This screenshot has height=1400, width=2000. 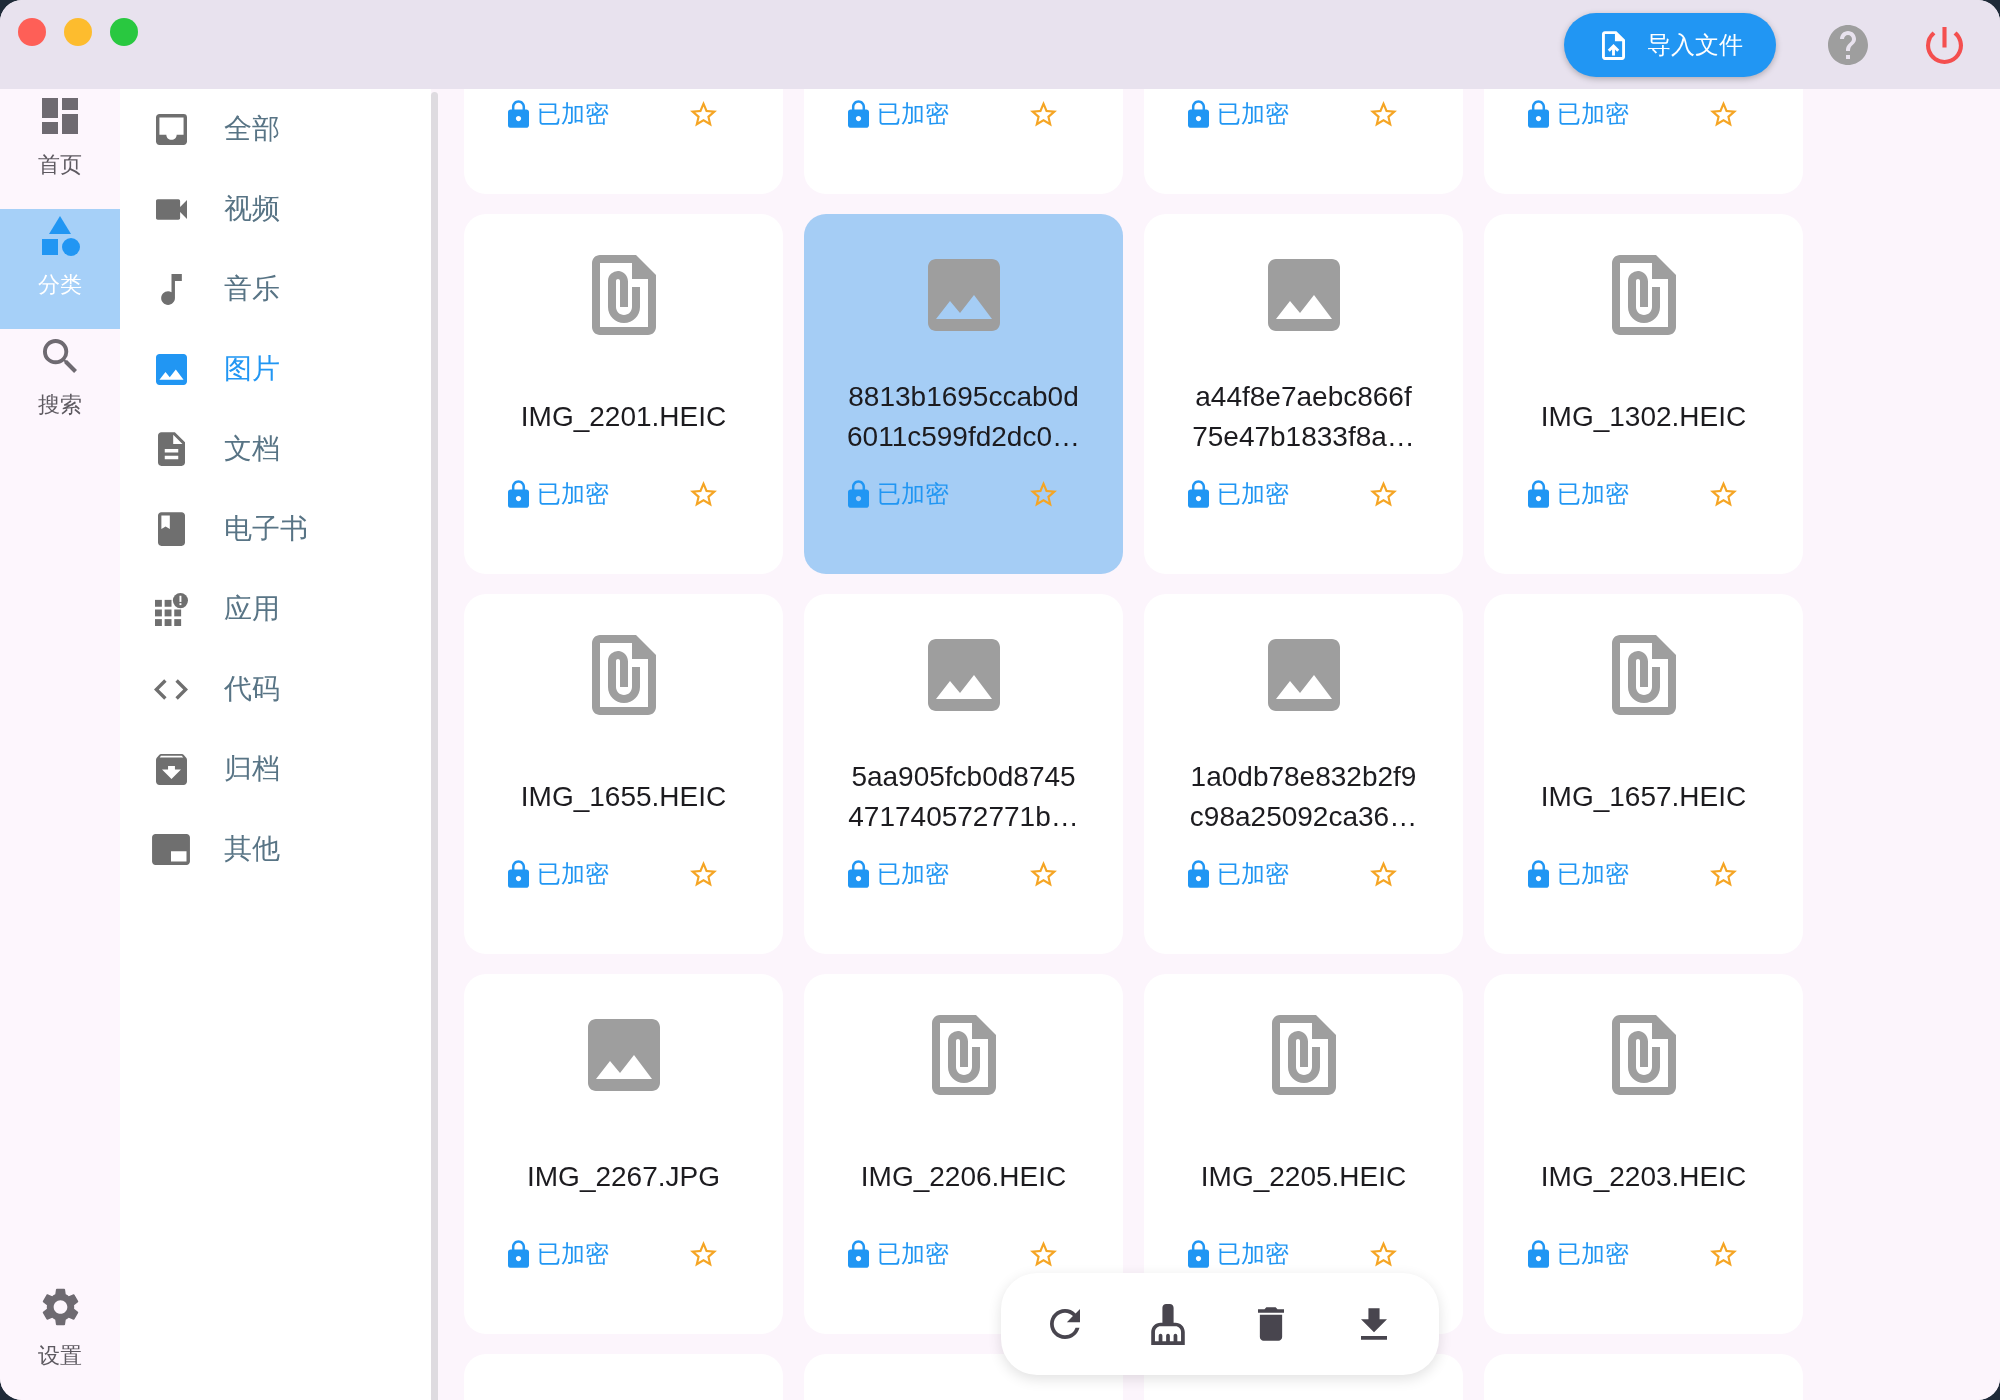 What do you see at coordinates (1167, 1324) in the screenshot?
I see `broom-icon` at bounding box center [1167, 1324].